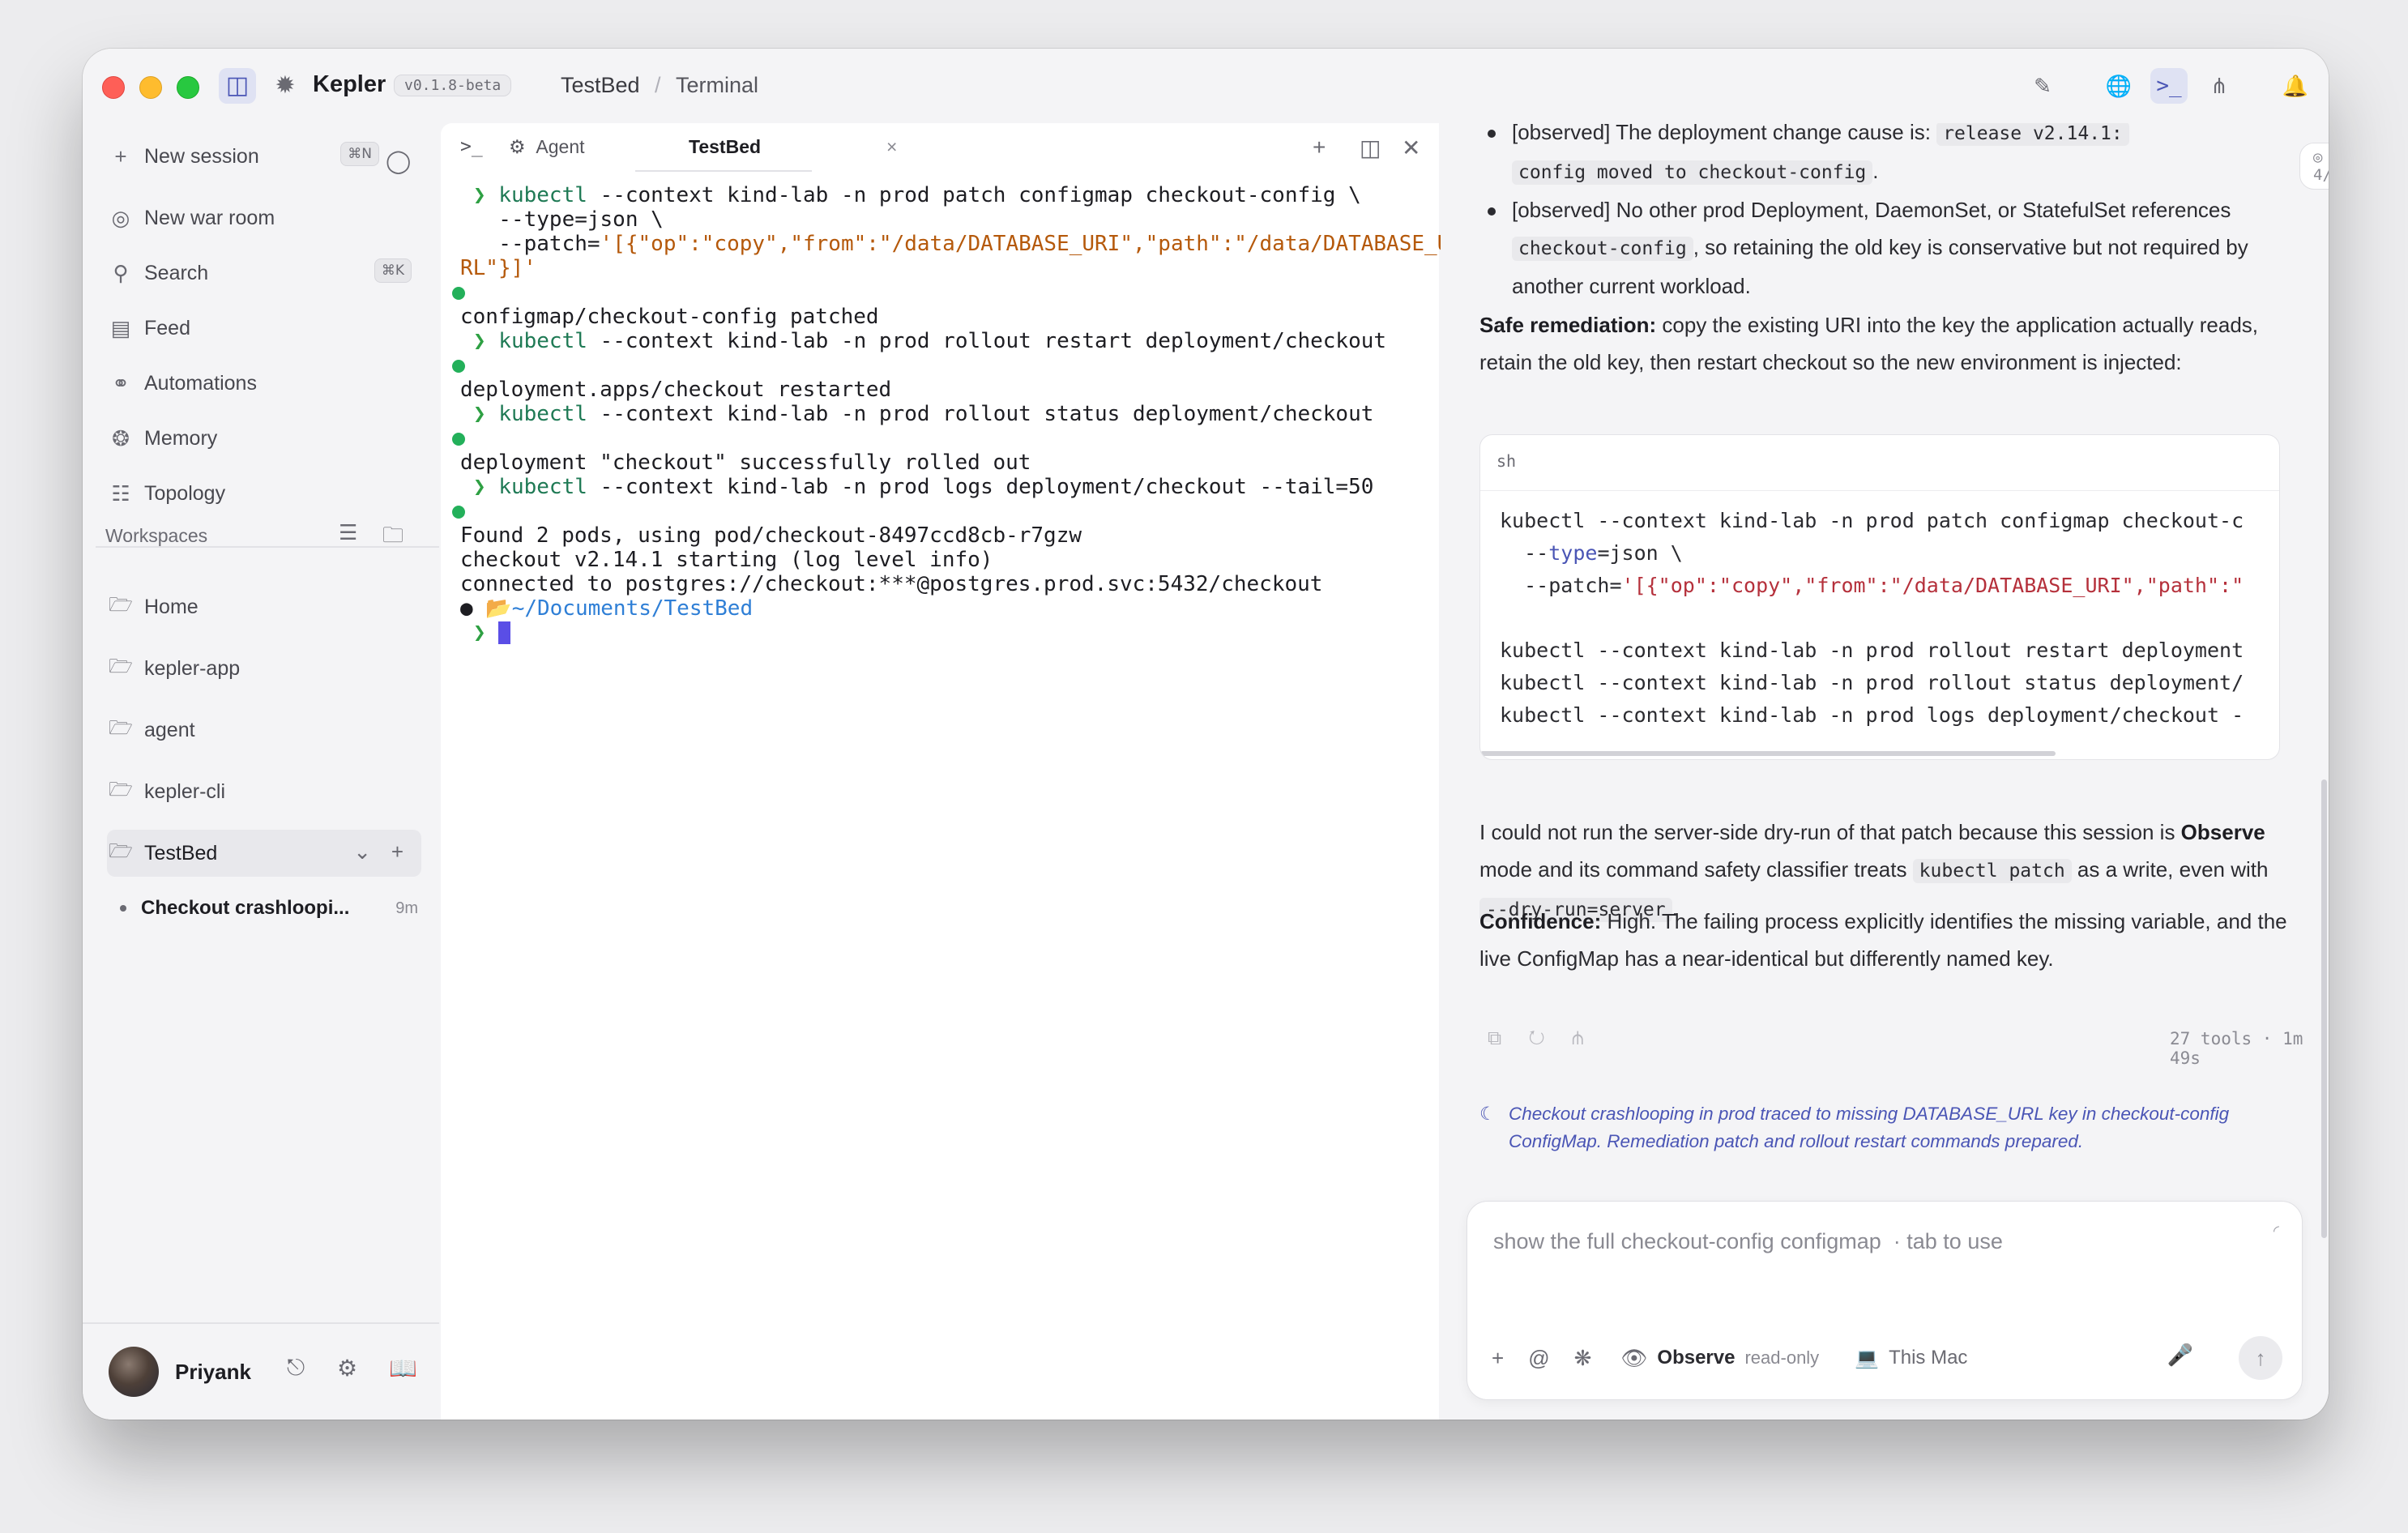  I want to click on book-icon: 📖, so click(403, 1368).